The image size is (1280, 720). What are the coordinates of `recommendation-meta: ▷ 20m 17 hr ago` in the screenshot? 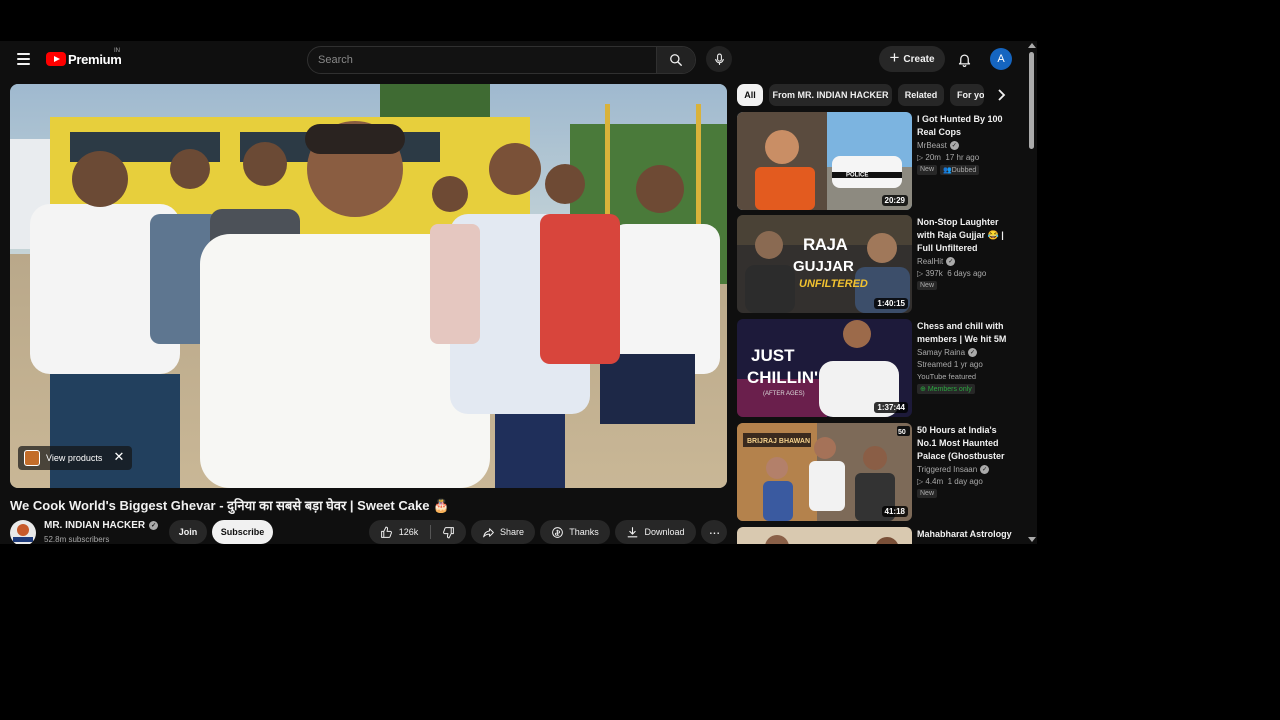 It's located at (948, 157).